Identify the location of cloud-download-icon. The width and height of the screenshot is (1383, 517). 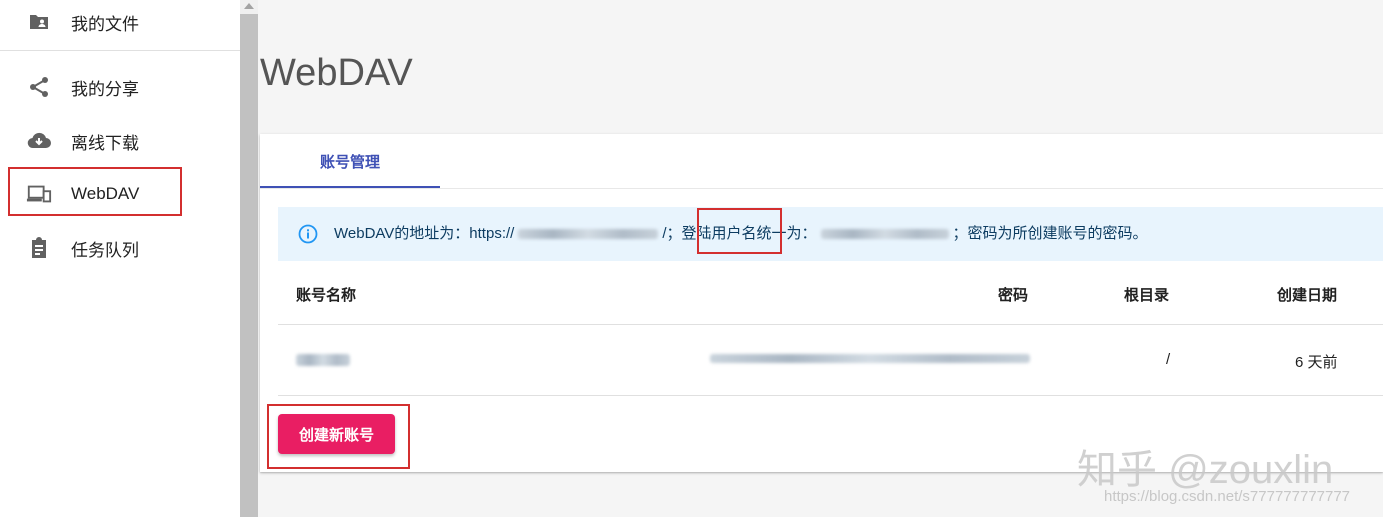
(39, 141).